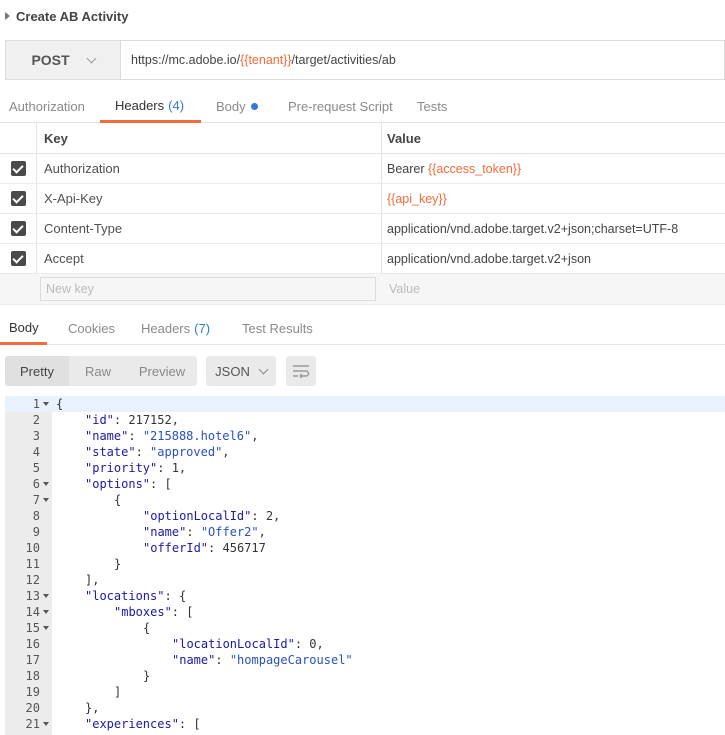  What do you see at coordinates (91, 328) in the screenshot?
I see `tab-cookies: Cookies` at bounding box center [91, 328].